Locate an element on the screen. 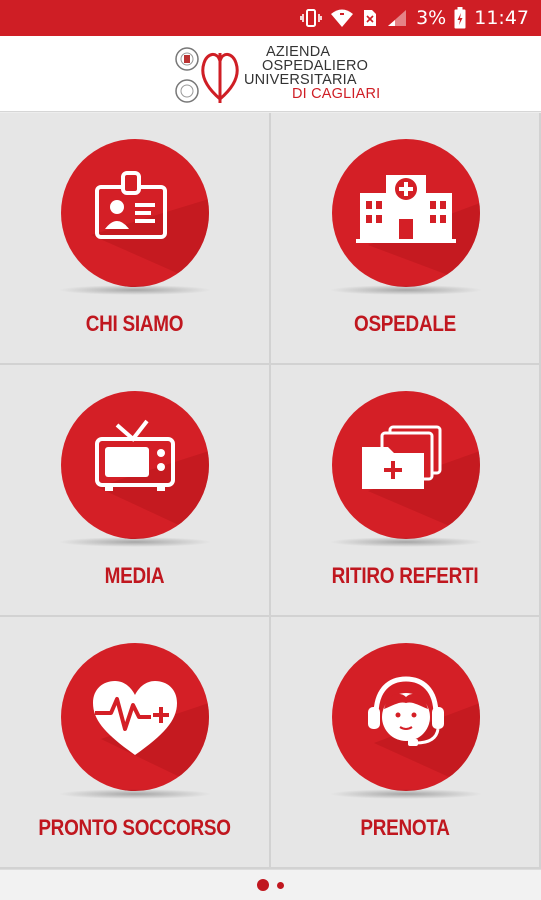  logo-line-1: Azienda is located at coordinates (298, 52).